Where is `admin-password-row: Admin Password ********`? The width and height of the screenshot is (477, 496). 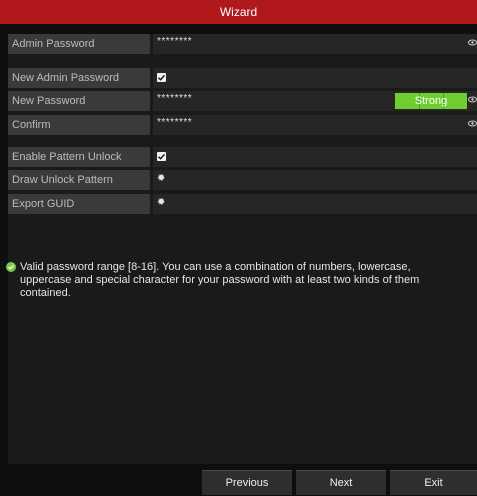 admin-password-row: Admin Password ******** is located at coordinates (242, 44).